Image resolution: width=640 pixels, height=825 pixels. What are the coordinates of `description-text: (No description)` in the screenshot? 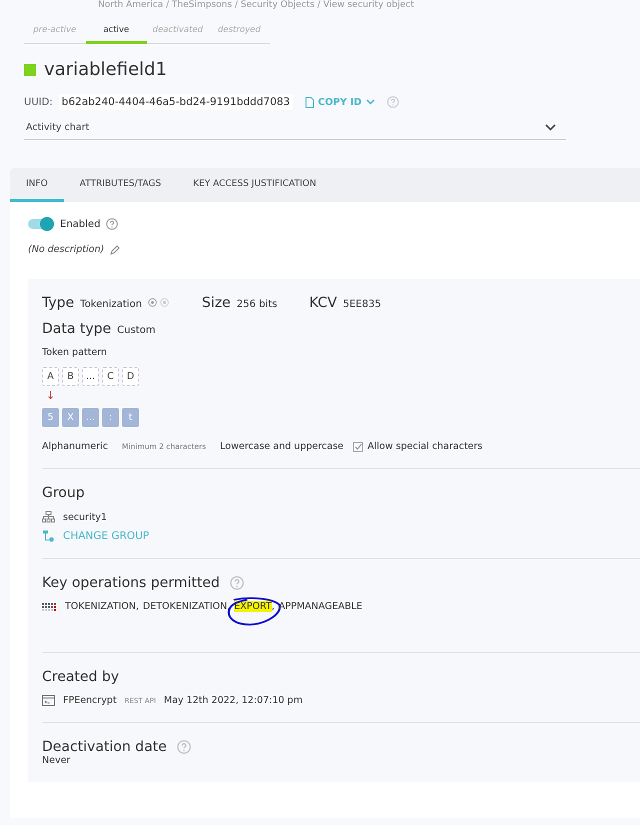 It's located at (66, 249).